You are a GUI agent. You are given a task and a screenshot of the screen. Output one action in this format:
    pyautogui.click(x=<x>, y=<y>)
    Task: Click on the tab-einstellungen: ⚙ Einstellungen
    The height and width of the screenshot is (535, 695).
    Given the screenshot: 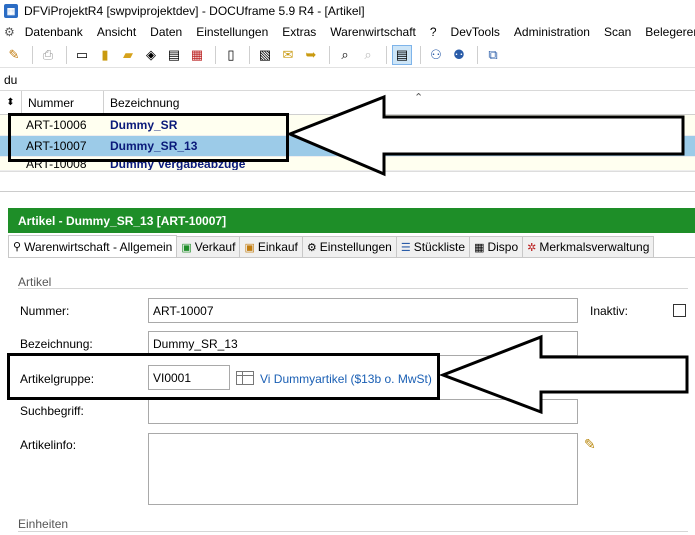 What is the action you would take?
    pyautogui.click(x=349, y=246)
    